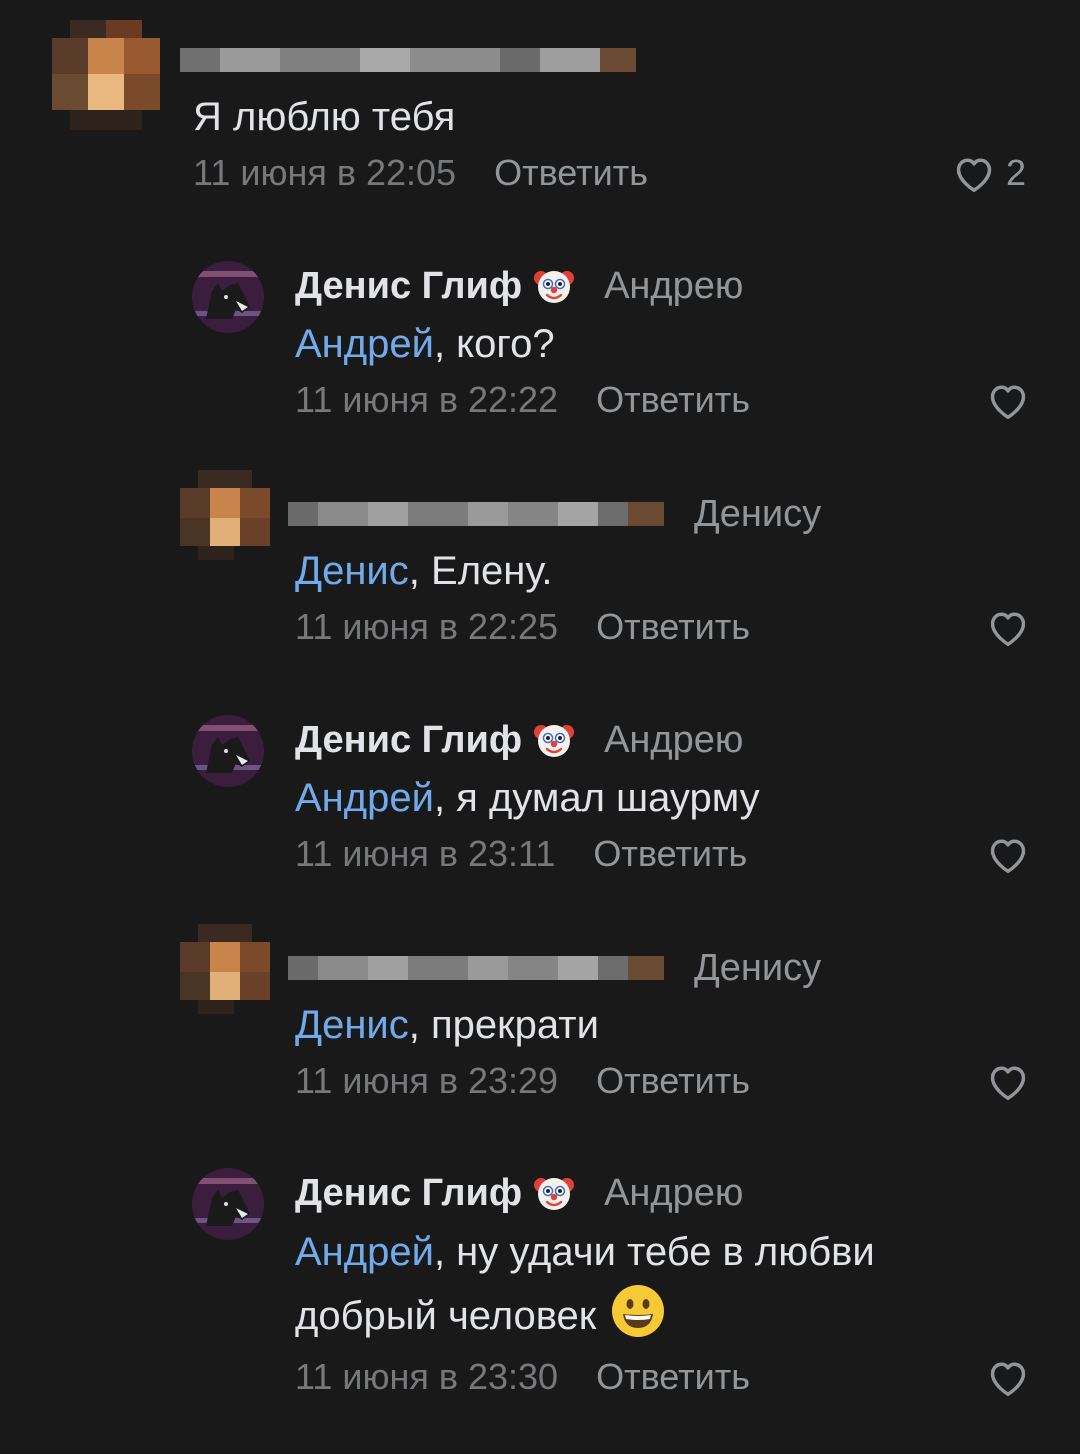  I want to click on comment-date: 11 июня в 23:29, so click(427, 1080).